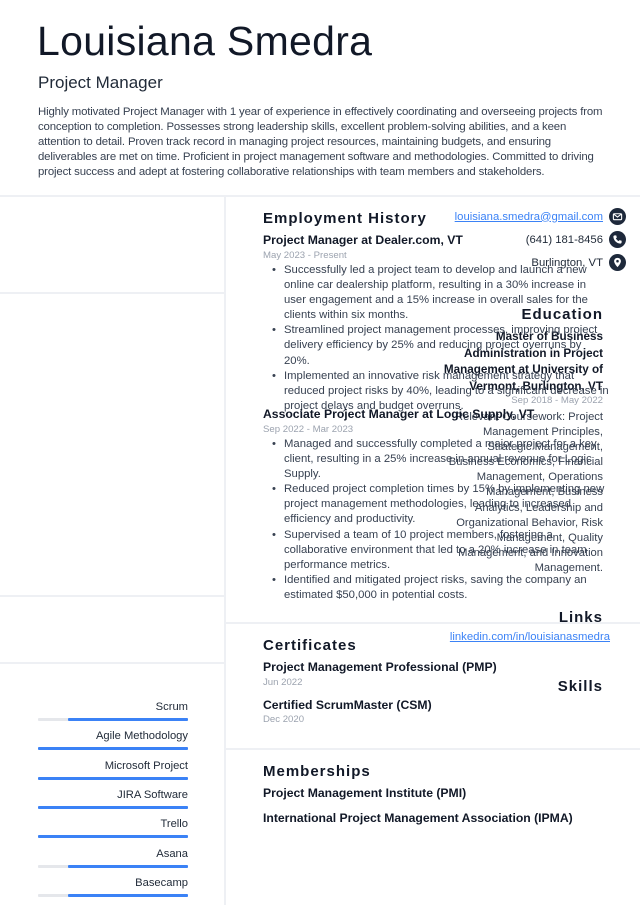 The image size is (640, 905). I want to click on skill-name: Asana, so click(172, 853).